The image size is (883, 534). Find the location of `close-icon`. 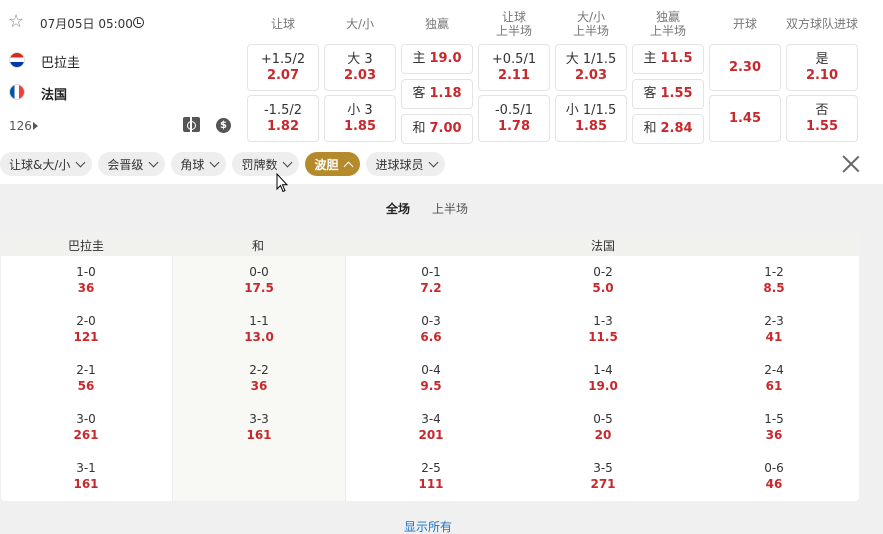

close-icon is located at coordinates (851, 164).